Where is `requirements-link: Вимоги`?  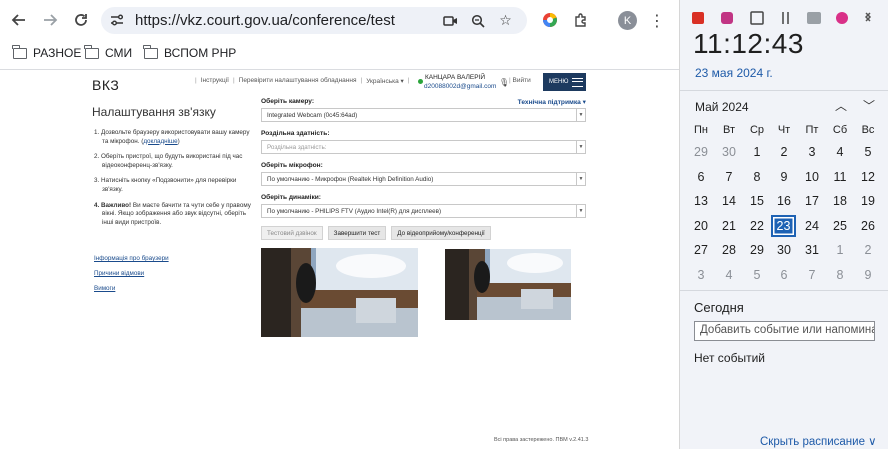 requirements-link: Вимоги is located at coordinates (131, 288).